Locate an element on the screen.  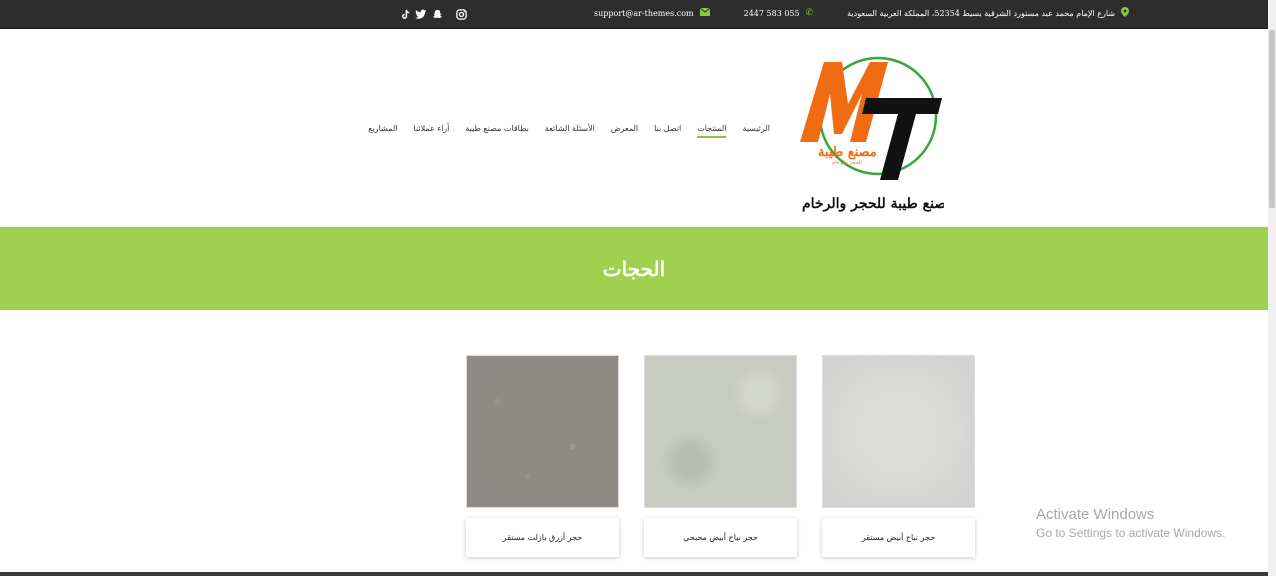
instagram-icon is located at coordinates (461, 14).